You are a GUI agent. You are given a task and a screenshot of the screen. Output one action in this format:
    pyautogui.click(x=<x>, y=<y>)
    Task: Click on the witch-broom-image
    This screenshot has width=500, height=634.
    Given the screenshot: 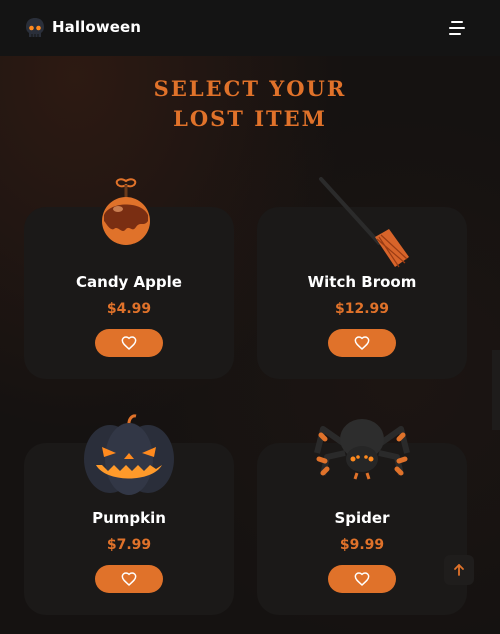 What is the action you would take?
    pyautogui.click(x=364, y=222)
    